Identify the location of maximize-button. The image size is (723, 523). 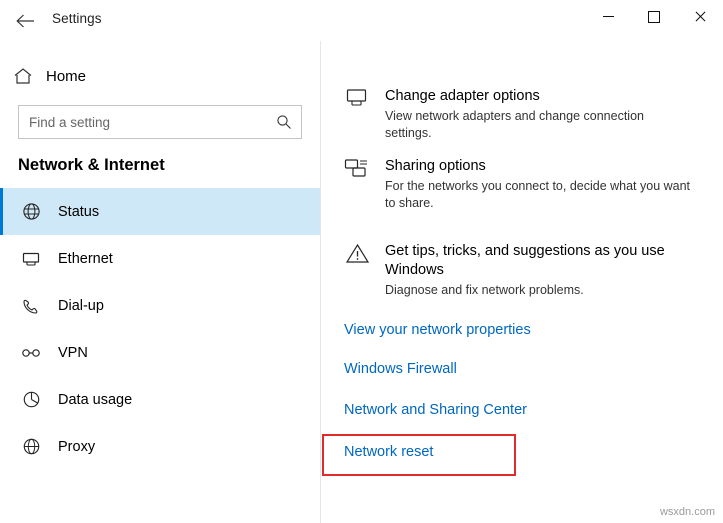
(654, 16).